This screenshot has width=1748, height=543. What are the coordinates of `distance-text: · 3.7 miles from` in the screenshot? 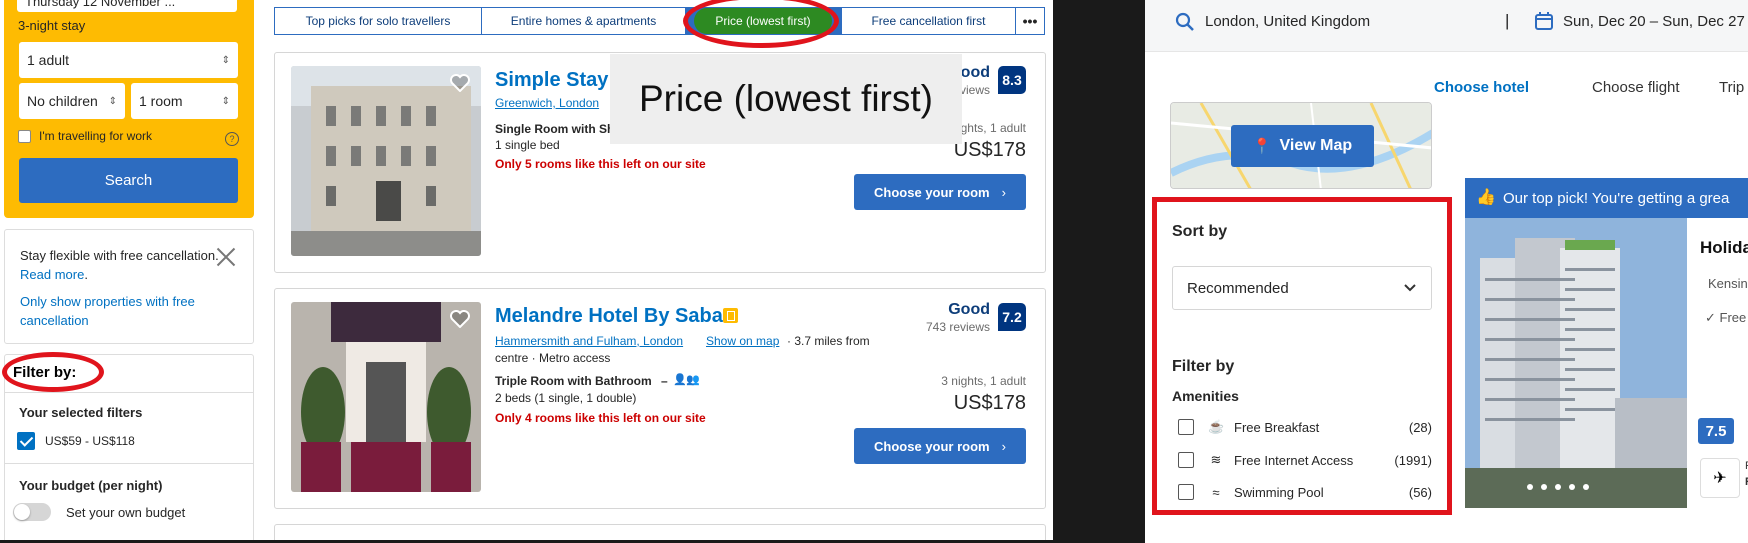 It's located at (828, 341).